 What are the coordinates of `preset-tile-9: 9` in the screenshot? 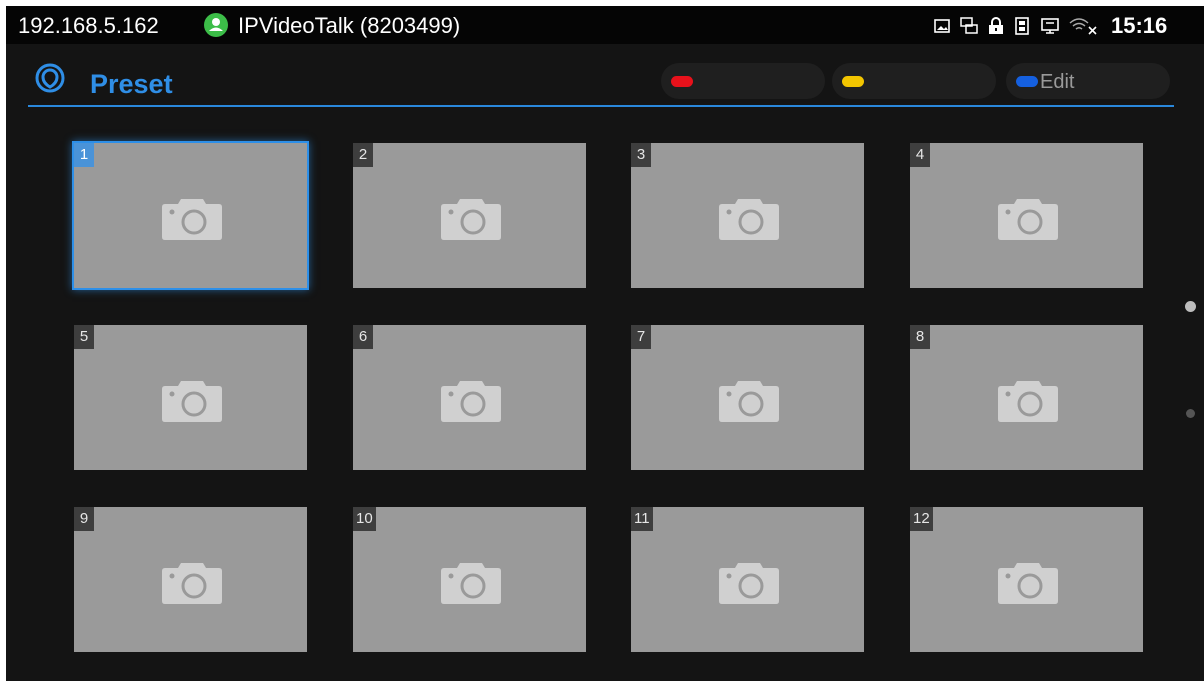 It's located at (190, 579).